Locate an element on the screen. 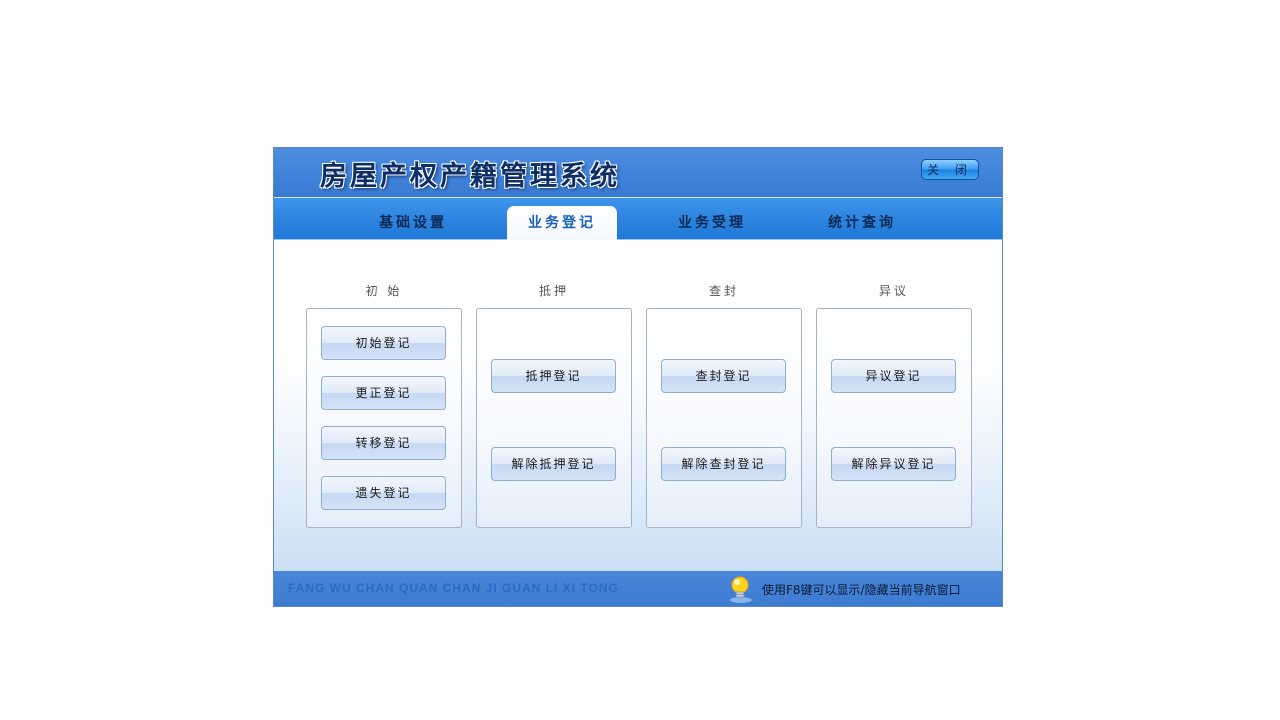 The height and width of the screenshot is (720, 1280). tab-business-acceptance: 业务受理 is located at coordinates (712, 222).